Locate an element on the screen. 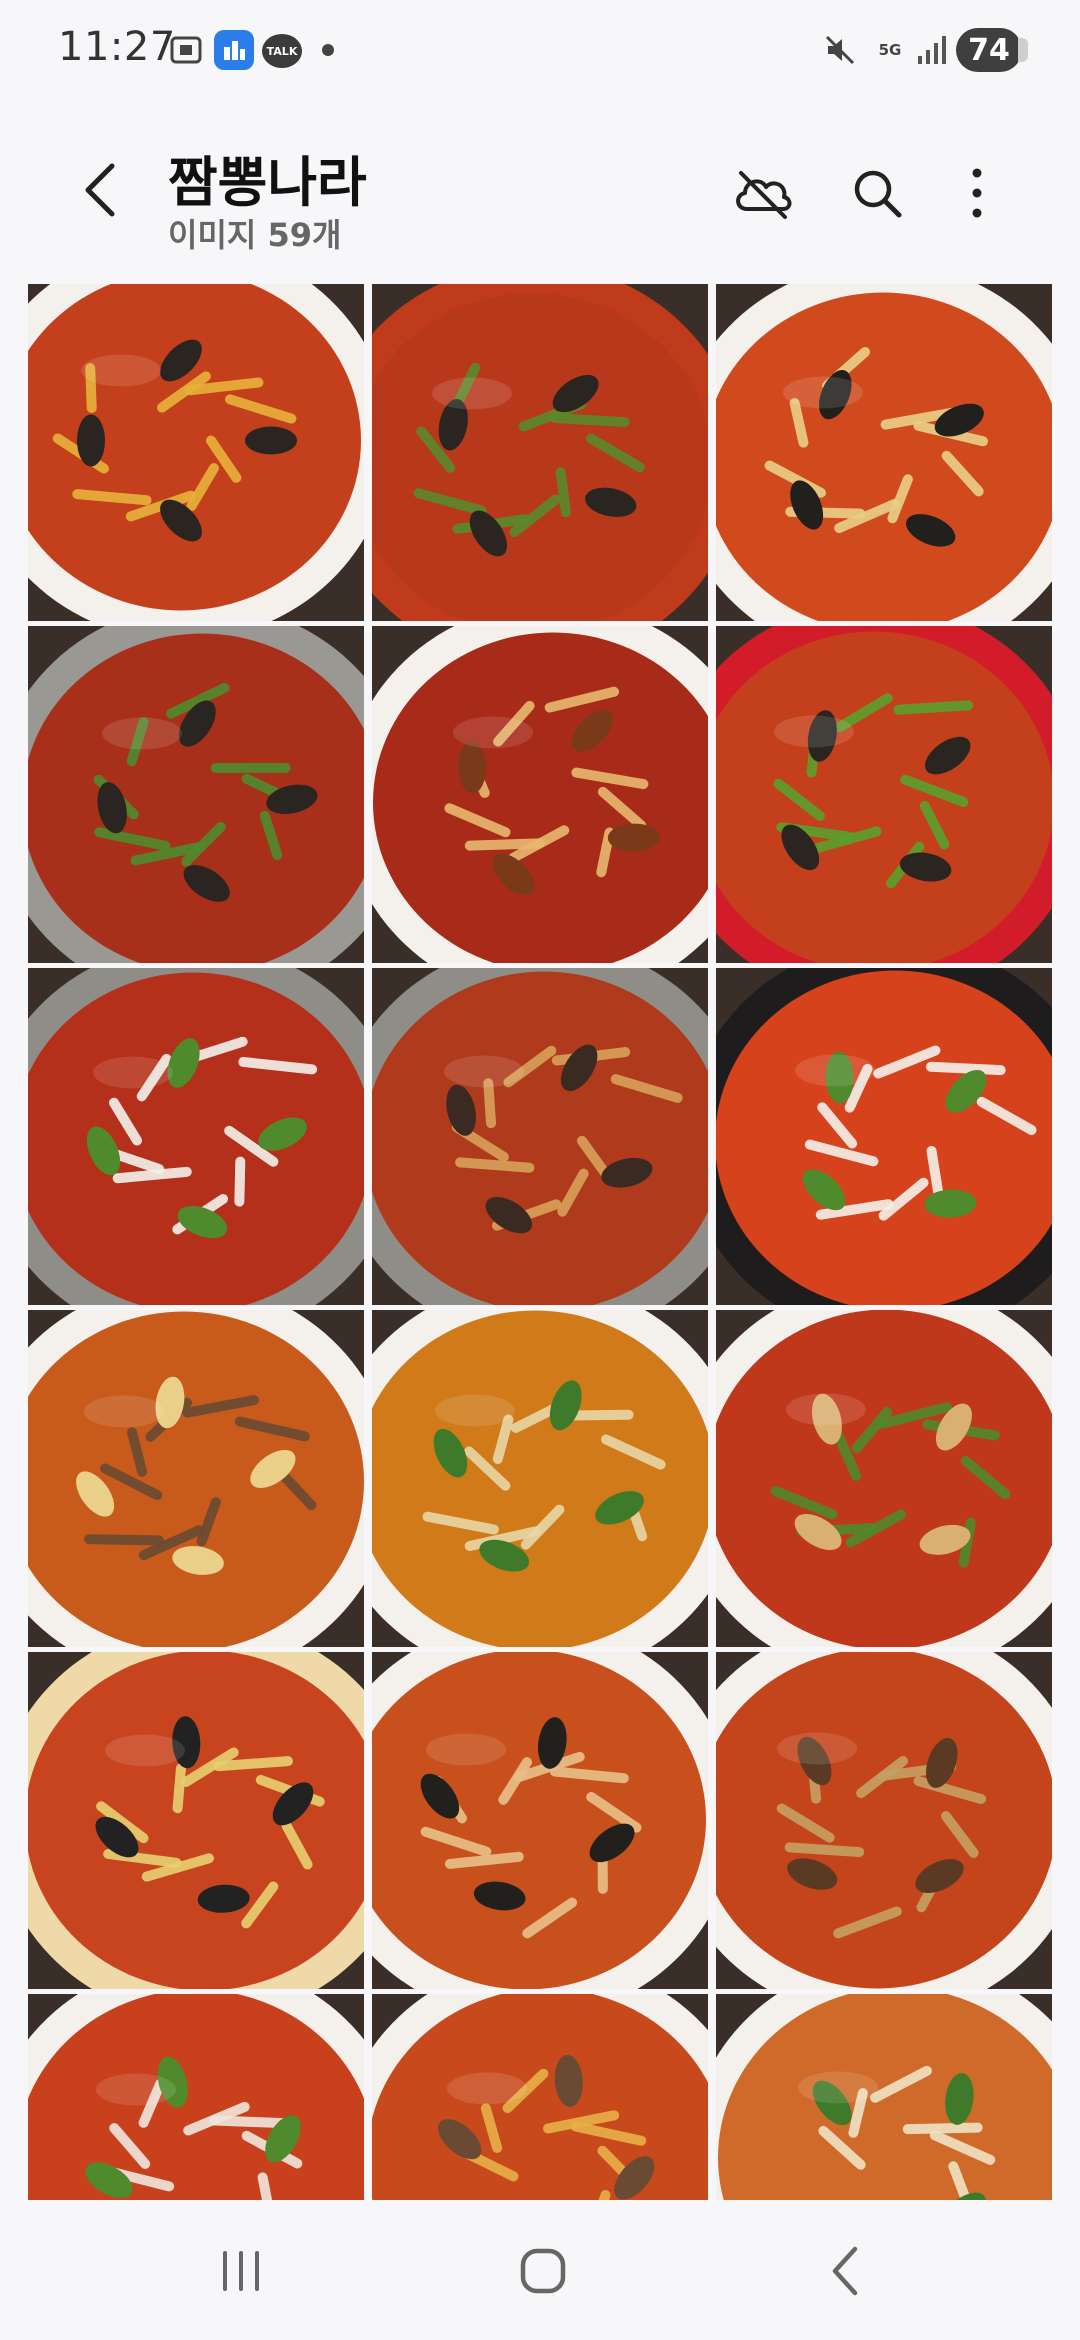  home-button is located at coordinates (543, 2271).